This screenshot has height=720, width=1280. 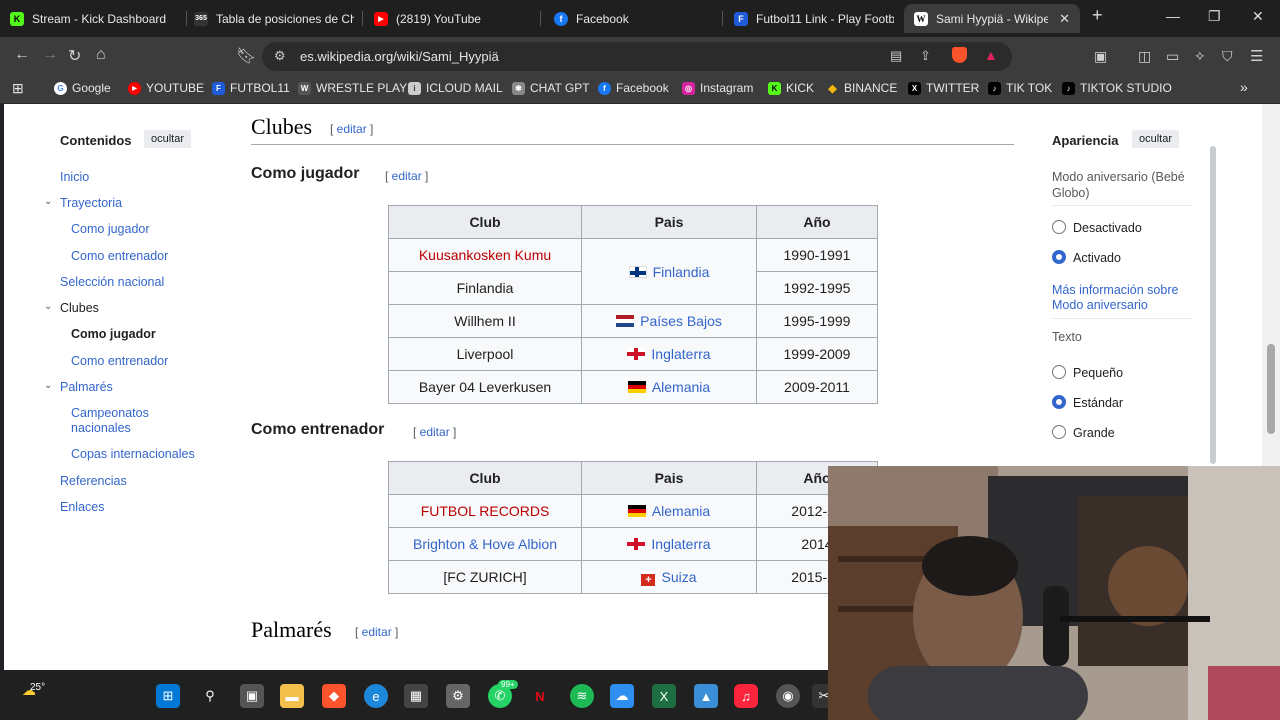 What do you see at coordinates (95, 18) in the screenshot?
I see `tab-kick-dashboard: K Stream - Kick Dashboard` at bounding box center [95, 18].